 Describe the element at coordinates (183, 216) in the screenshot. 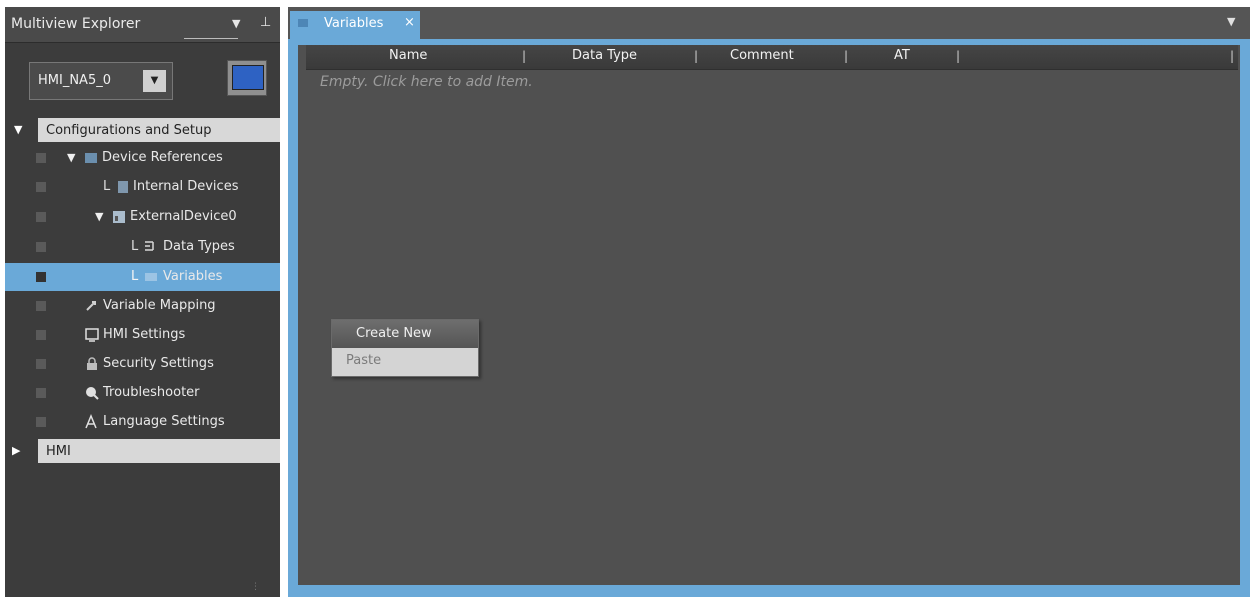

I see `tree-item-label: ExternalDevice0` at that location.